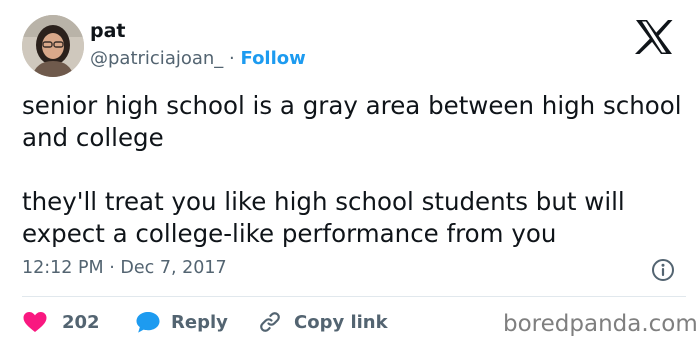  Describe the element at coordinates (148, 322) in the screenshot. I see `speech-bubble-icon` at that location.